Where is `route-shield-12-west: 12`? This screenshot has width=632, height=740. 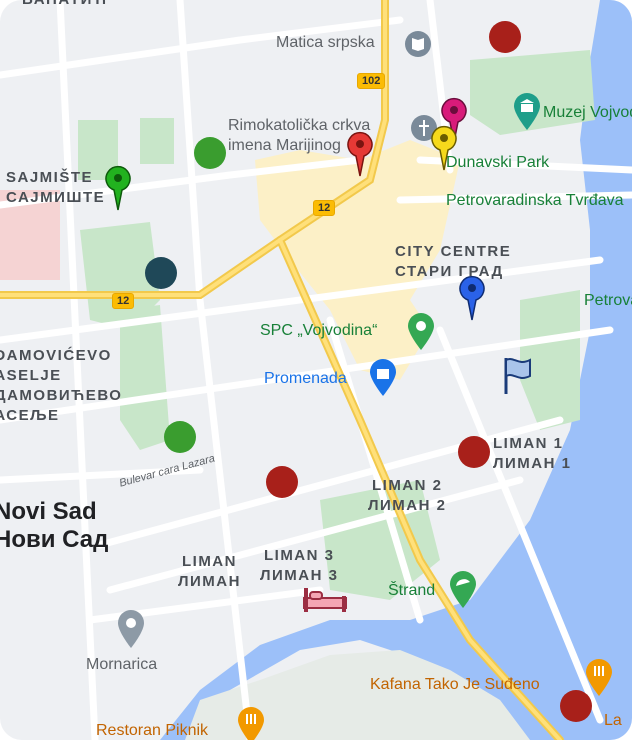
route-shield-12-west: 12 is located at coordinates (123, 301).